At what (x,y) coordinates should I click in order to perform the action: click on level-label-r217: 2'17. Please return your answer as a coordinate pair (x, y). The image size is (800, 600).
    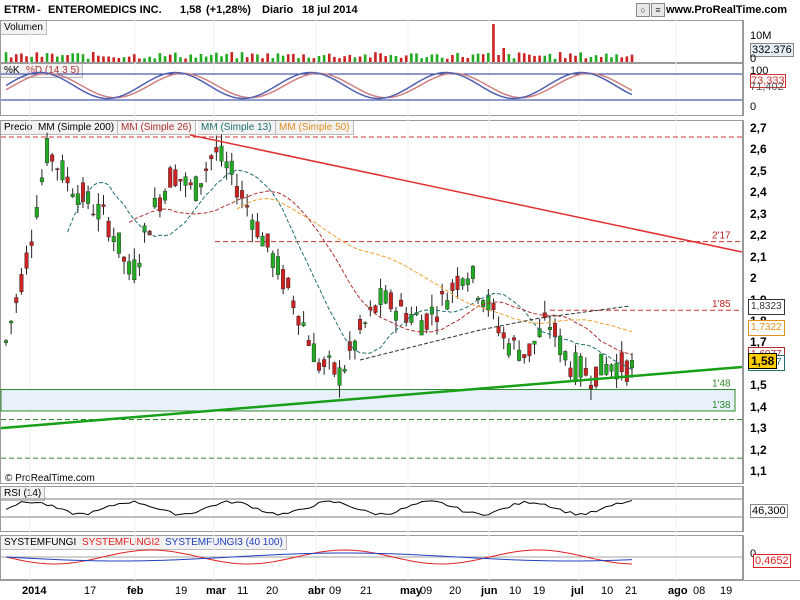
    Looking at the image, I should click on (721, 236).